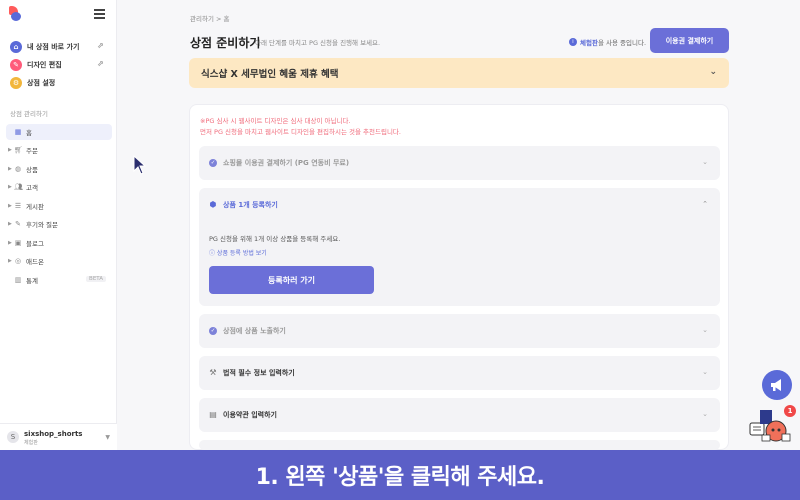  What do you see at coordinates (225, 43) in the screenshot?
I see `page-title: 상점 준비하기` at bounding box center [225, 43].